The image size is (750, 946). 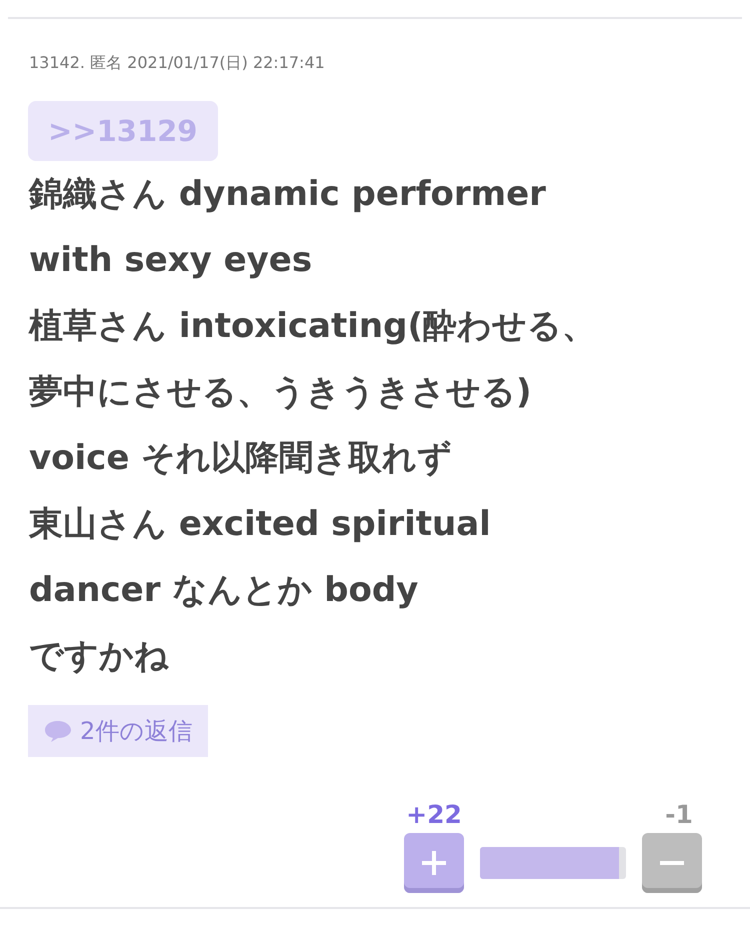 I want to click on post-text-line: voice それ以降聞き取れず, so click(x=241, y=458).